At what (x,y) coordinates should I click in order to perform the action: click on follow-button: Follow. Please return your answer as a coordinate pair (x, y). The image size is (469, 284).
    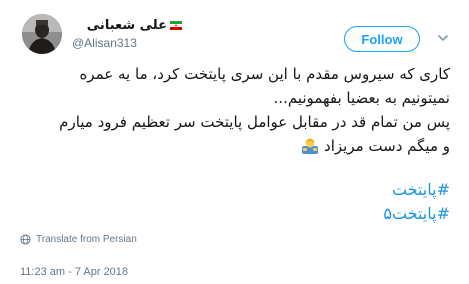
    Looking at the image, I should click on (382, 39).